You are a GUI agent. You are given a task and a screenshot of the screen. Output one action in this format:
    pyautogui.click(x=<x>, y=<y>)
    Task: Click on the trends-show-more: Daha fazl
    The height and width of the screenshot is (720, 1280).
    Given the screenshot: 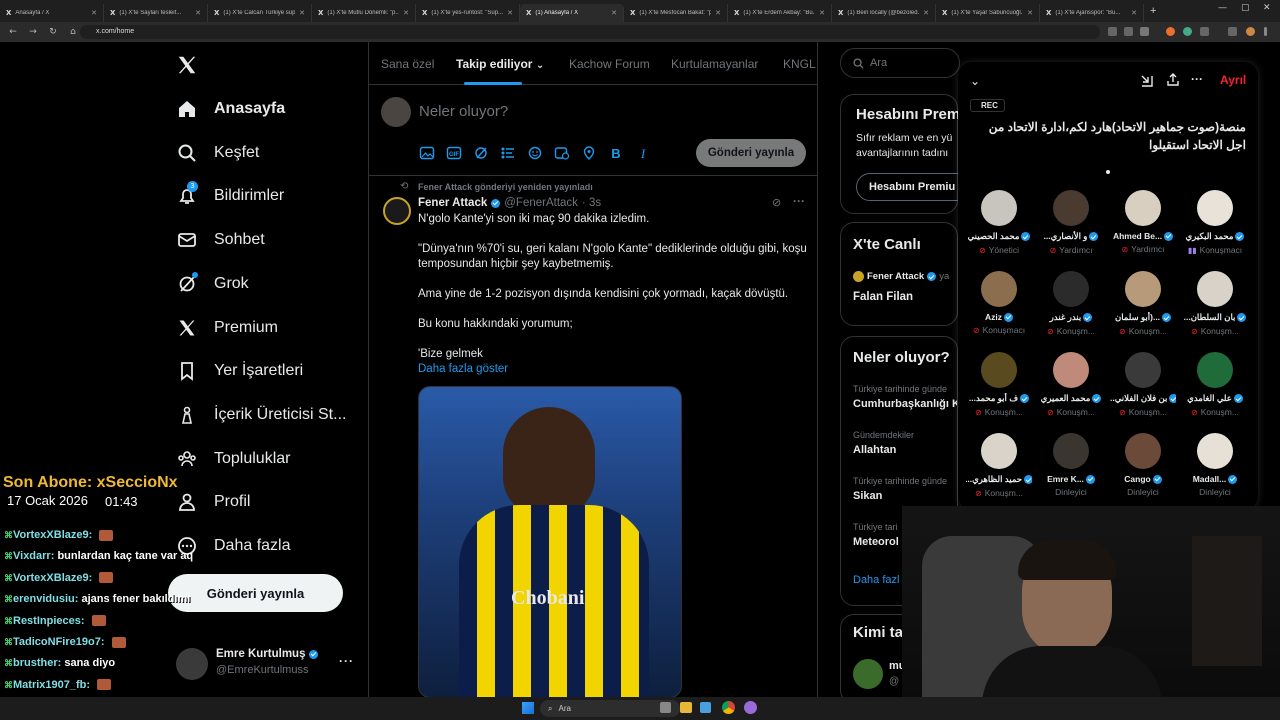 What is the action you would take?
    pyautogui.click(x=876, y=580)
    